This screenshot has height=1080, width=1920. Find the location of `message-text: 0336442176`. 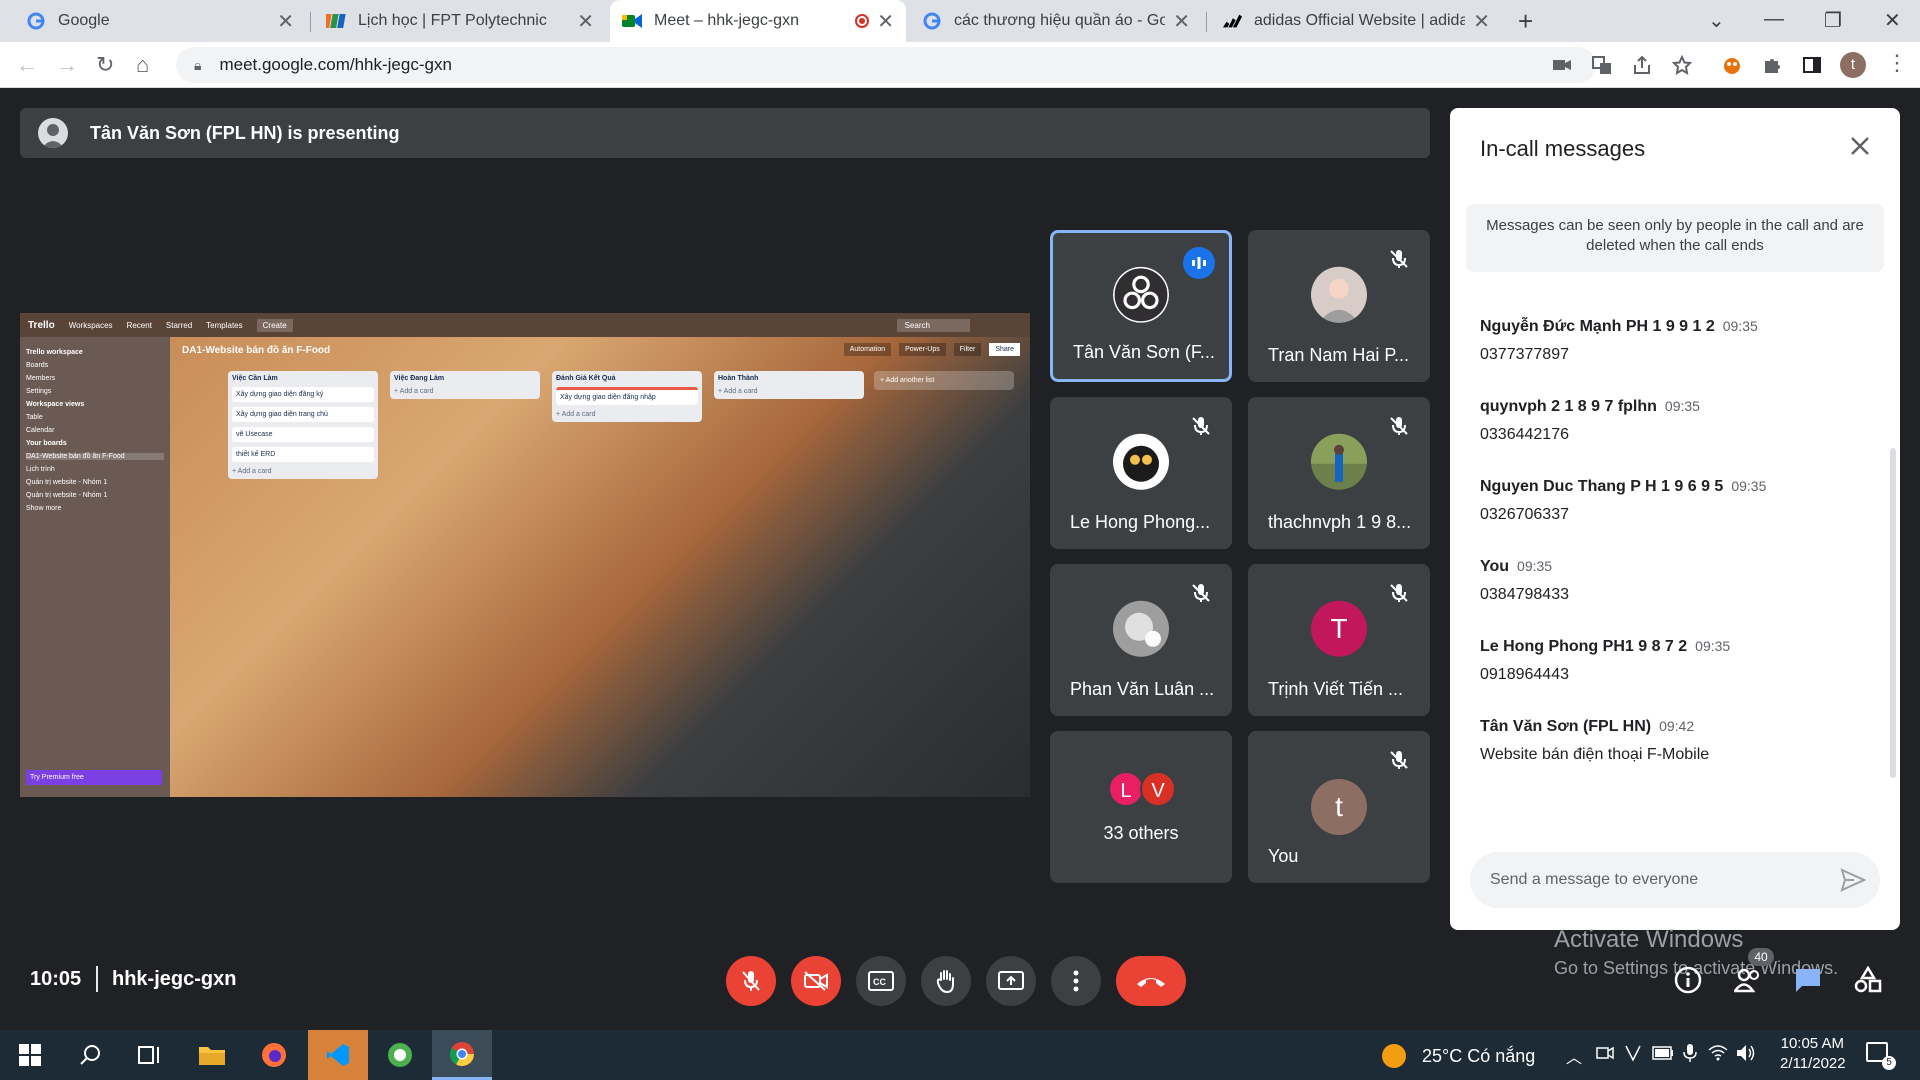

message-text: 0336442176 is located at coordinates (1524, 434).